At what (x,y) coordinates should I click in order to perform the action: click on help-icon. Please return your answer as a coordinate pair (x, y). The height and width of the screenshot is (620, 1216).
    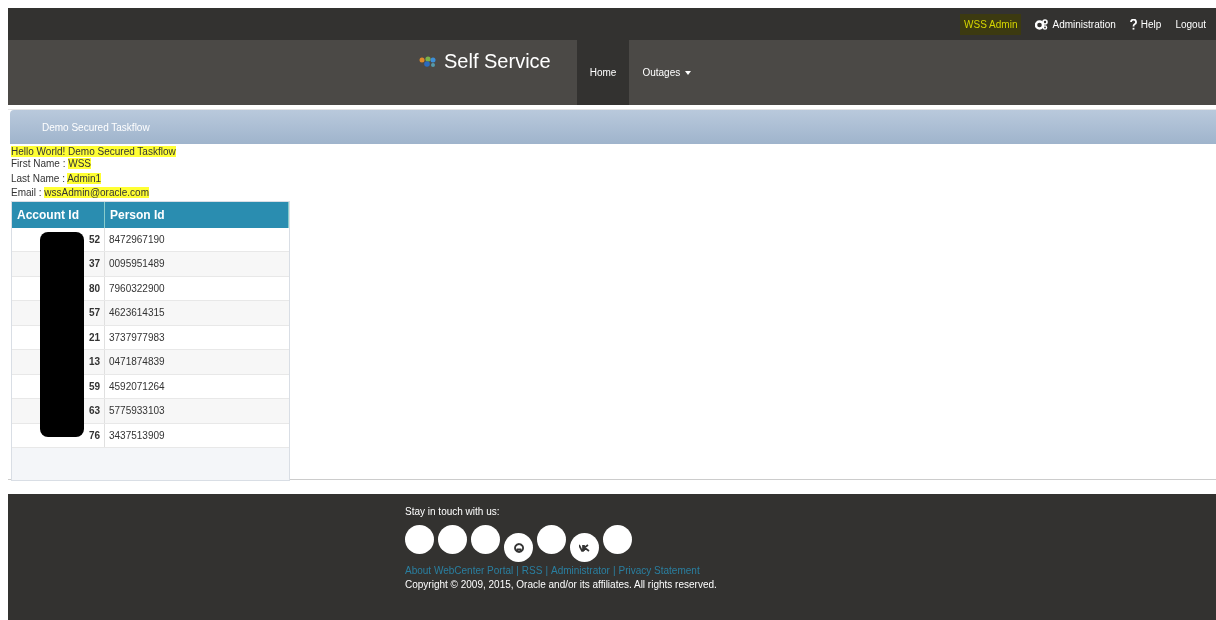
    Looking at the image, I should click on (1133, 24).